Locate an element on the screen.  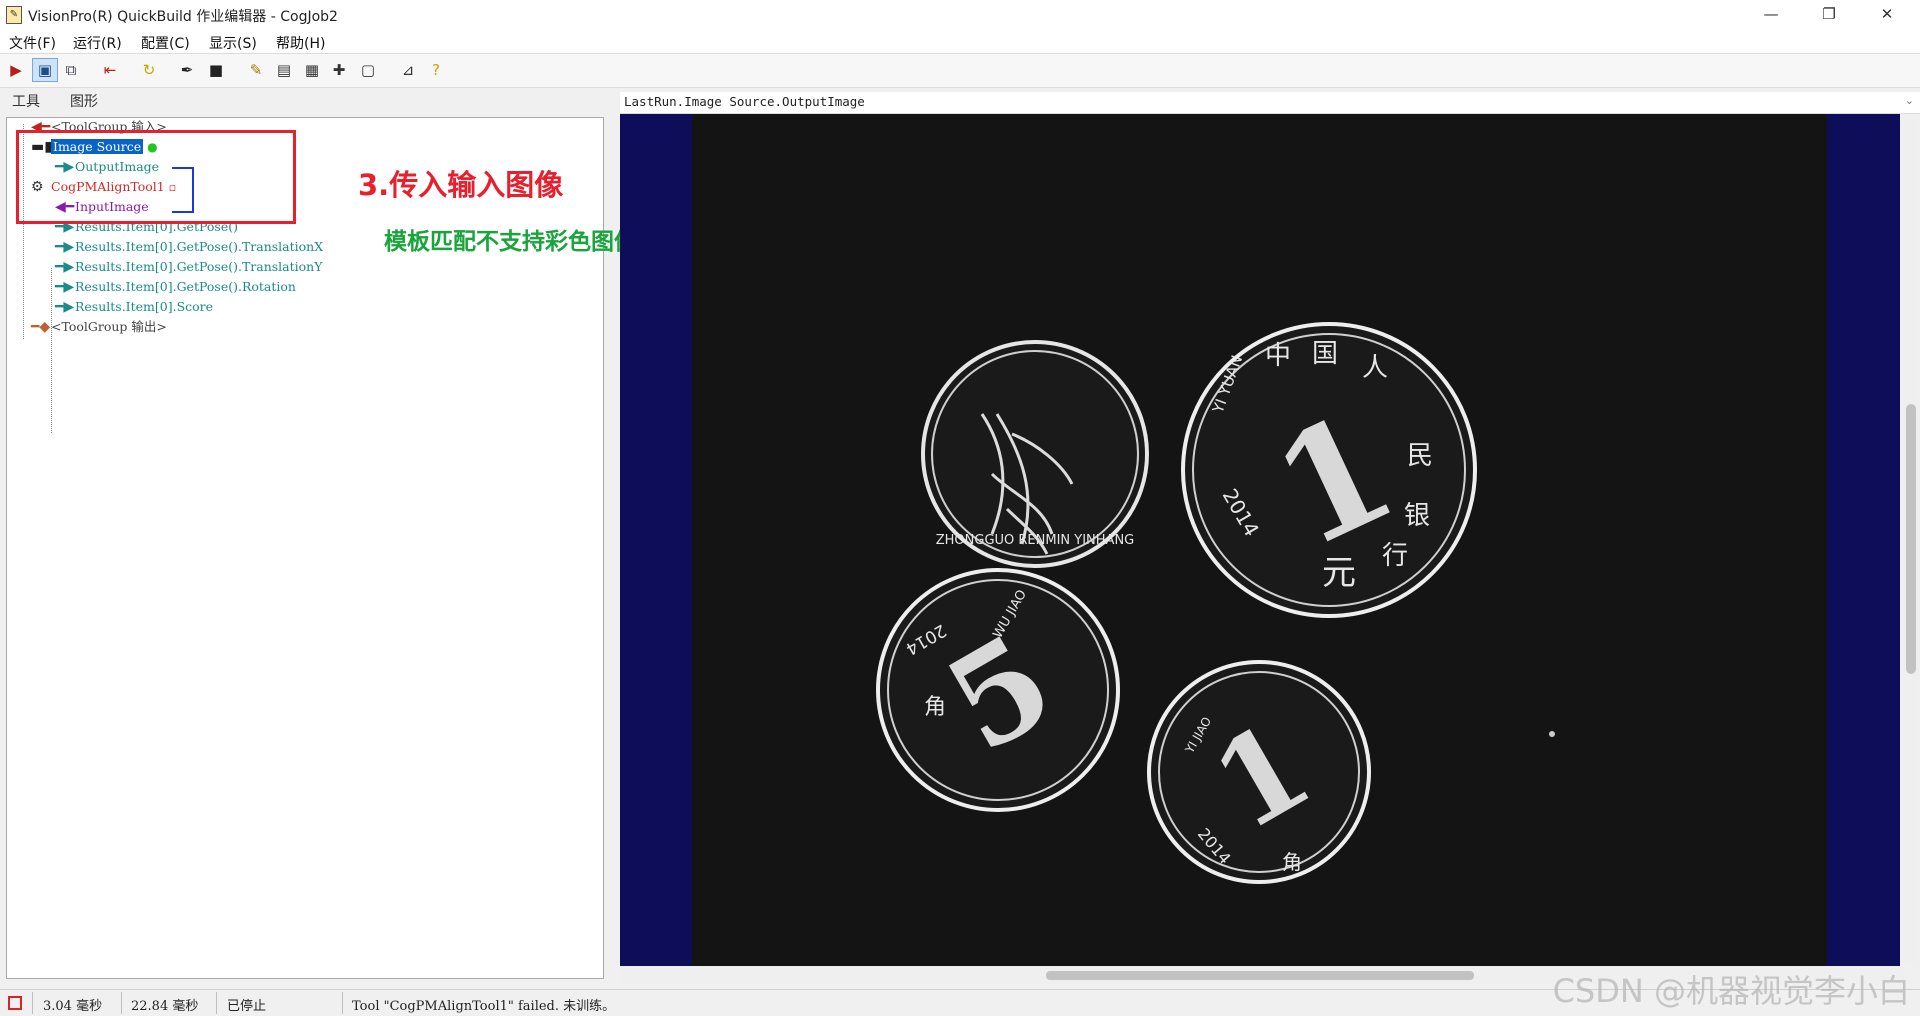
viewer-title: LastRun.Image Source.OutputImage is located at coordinates (744, 101).